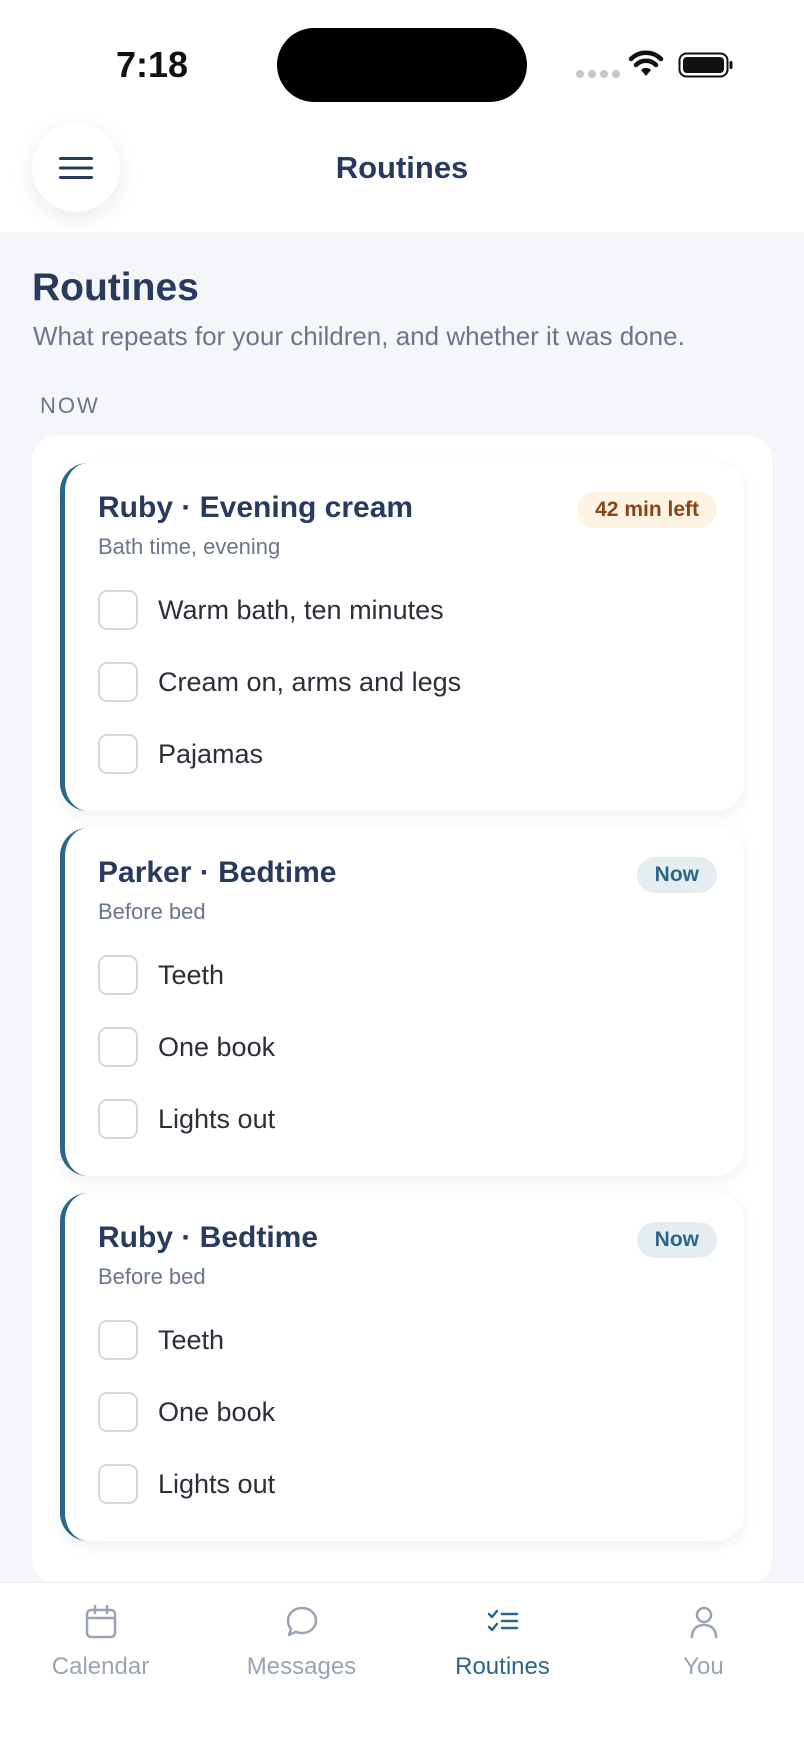 Image resolution: width=804 pixels, height=1748 pixels. Describe the element at coordinates (100, 1622) in the screenshot. I see `calendar-icon` at that location.